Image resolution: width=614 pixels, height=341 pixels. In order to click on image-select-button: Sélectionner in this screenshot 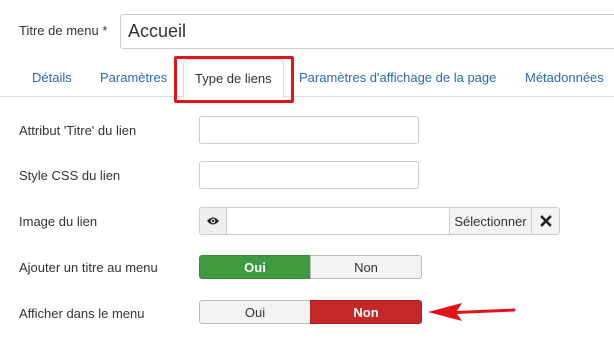, I will do `click(490, 221)`.